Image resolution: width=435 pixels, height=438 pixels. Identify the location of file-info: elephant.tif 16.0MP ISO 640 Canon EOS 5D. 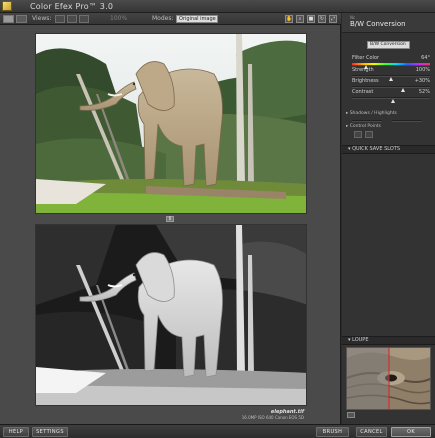
(273, 415).